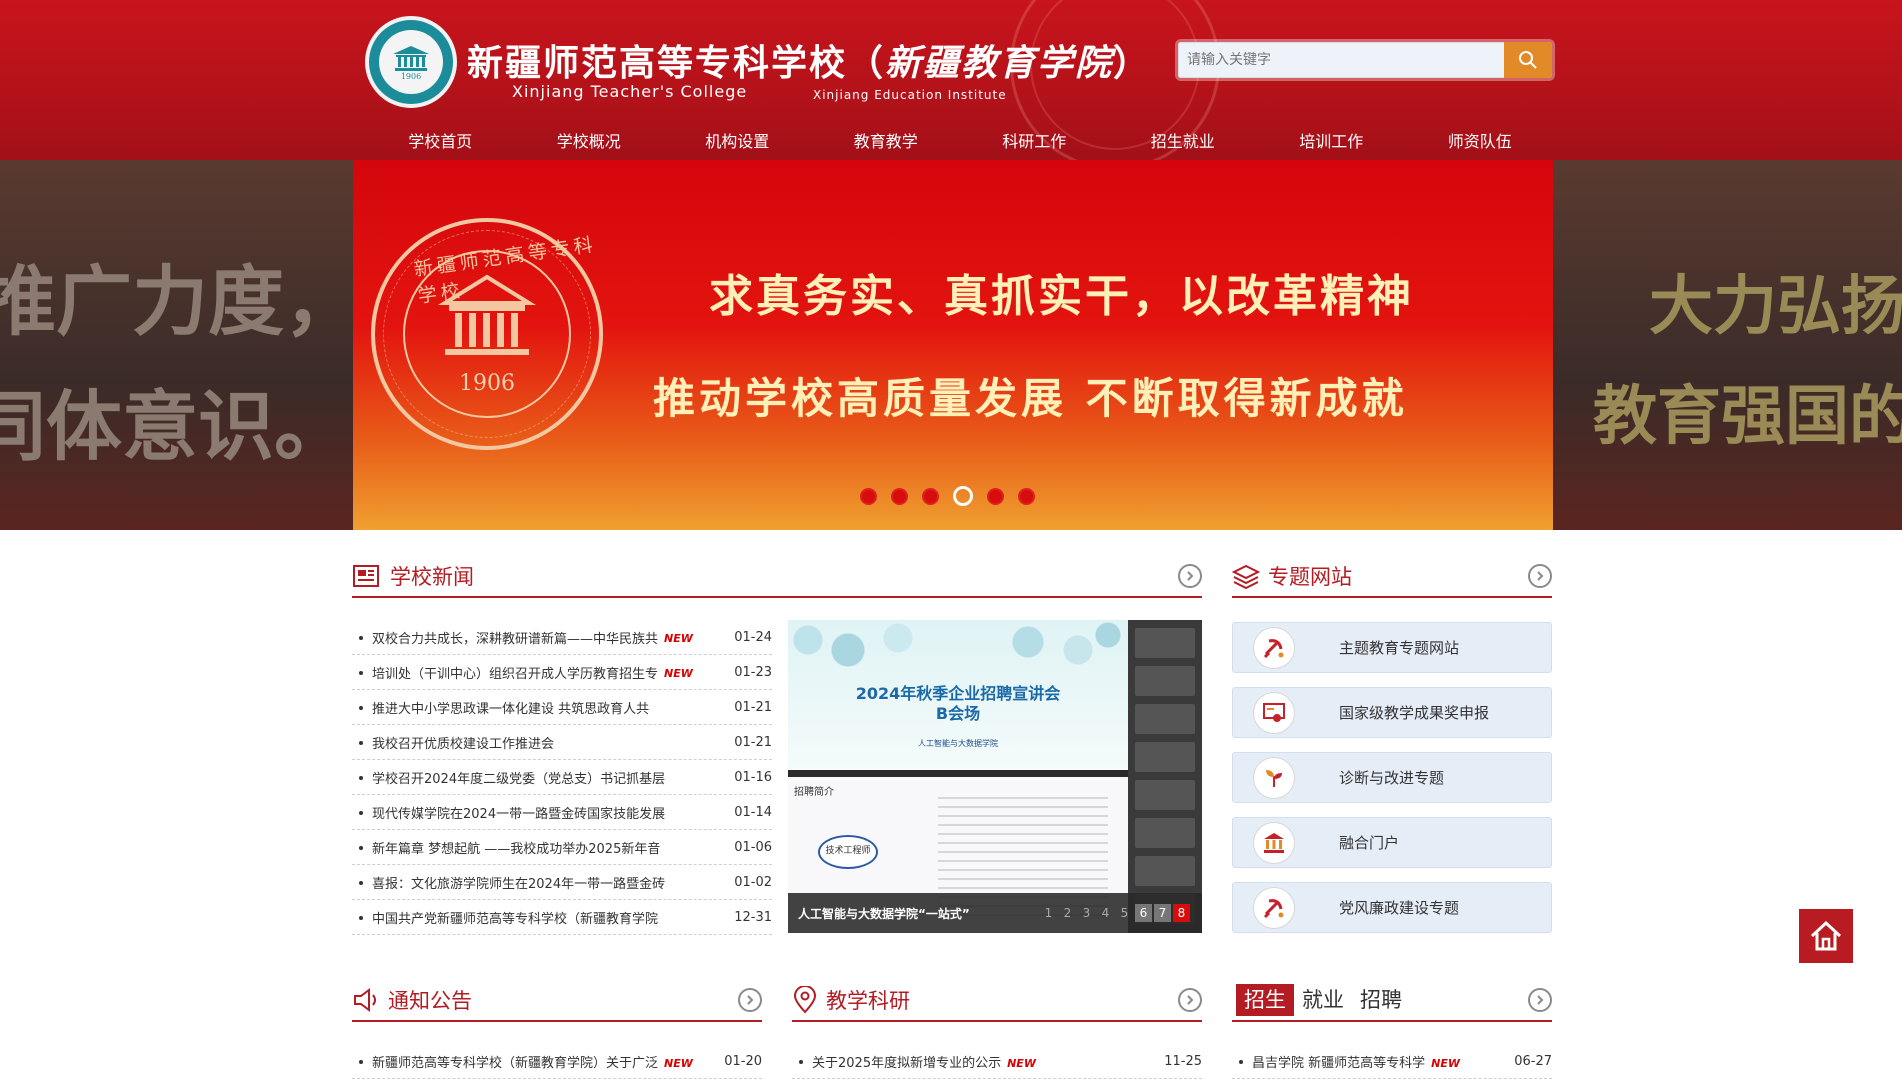 This screenshot has width=1902, height=1080. I want to click on photo-page-6: 6, so click(1143, 913).